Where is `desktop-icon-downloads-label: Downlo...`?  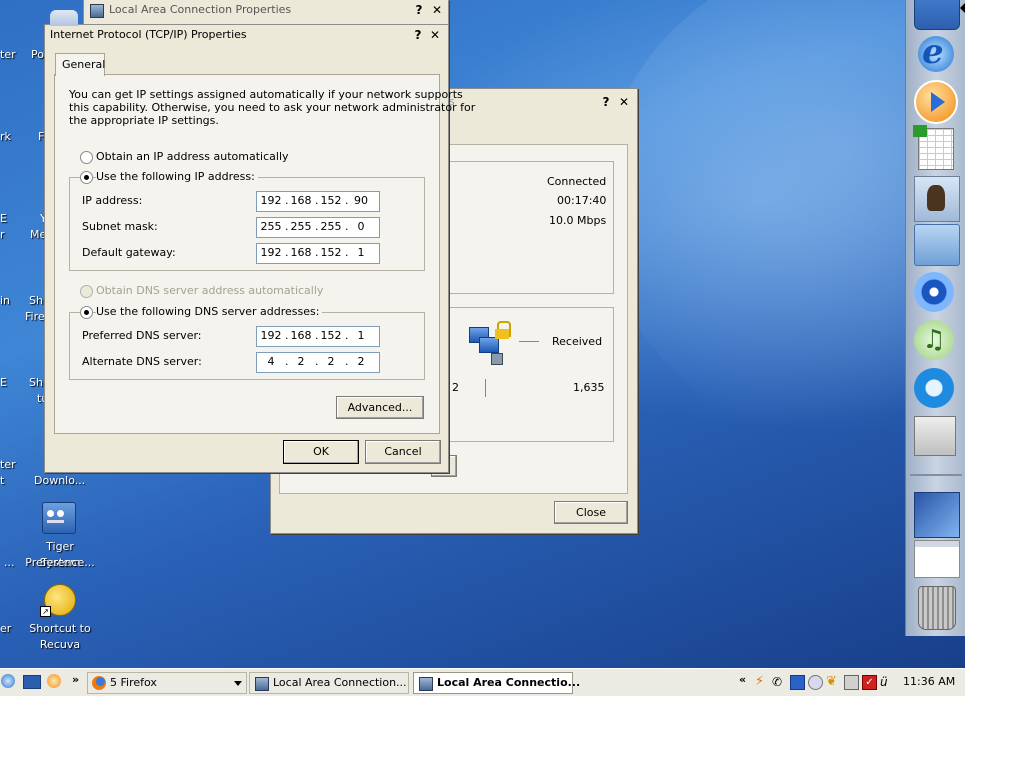 desktop-icon-downloads-label: Downlo... is located at coordinates (59, 481).